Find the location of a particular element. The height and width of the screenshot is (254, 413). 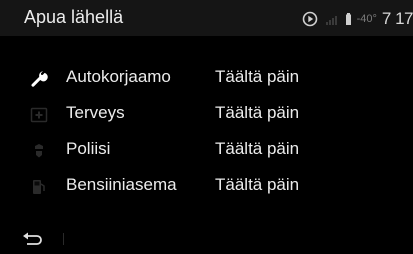

outside-temperature: -40° is located at coordinates (366, 19).